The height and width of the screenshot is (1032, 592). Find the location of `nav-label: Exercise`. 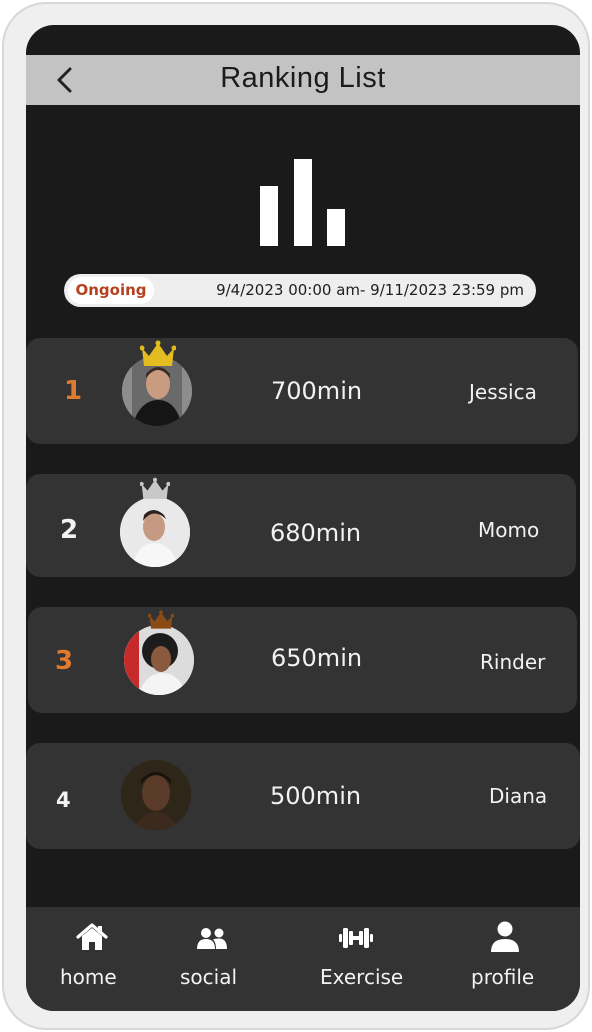

nav-label: Exercise is located at coordinates (362, 977).